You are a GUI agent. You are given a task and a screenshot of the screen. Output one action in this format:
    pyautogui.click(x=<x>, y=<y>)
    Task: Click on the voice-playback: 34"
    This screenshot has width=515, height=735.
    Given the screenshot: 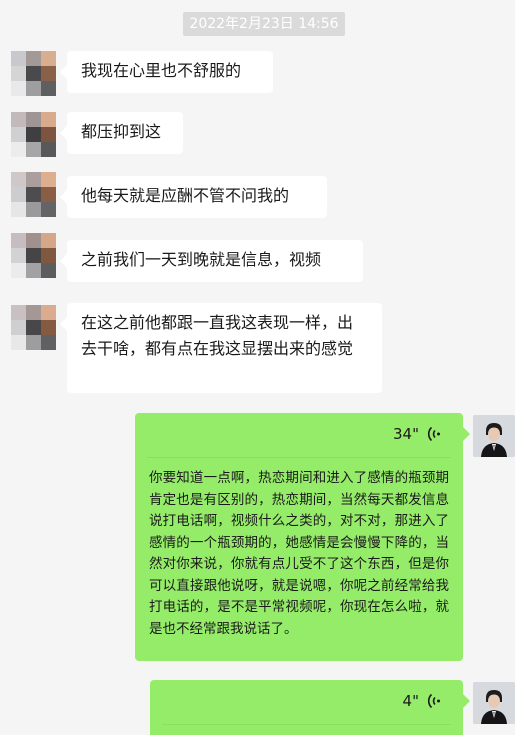 What is the action you would take?
    pyautogui.click(x=417, y=434)
    